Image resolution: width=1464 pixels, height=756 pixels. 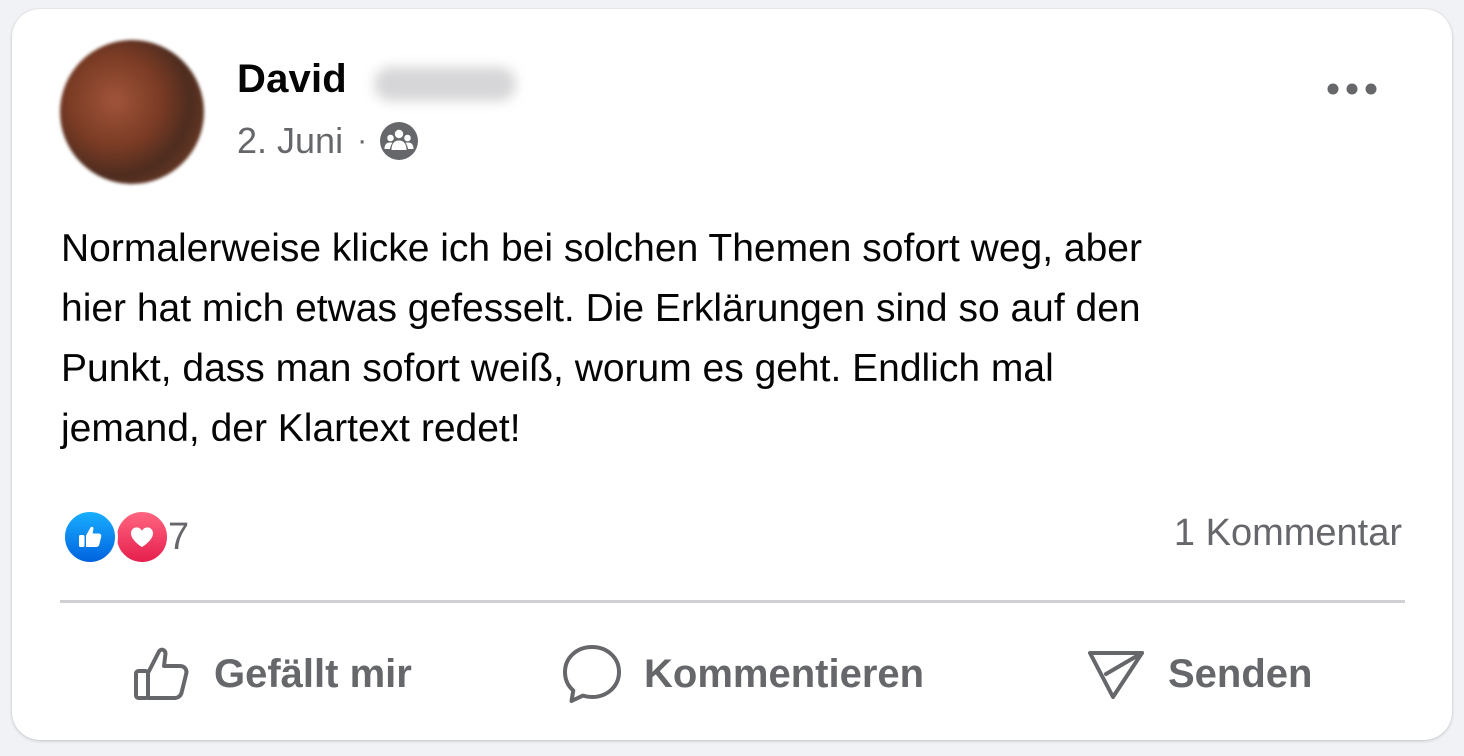 What do you see at coordinates (90, 537) in the screenshot?
I see `like-reaction-icon` at bounding box center [90, 537].